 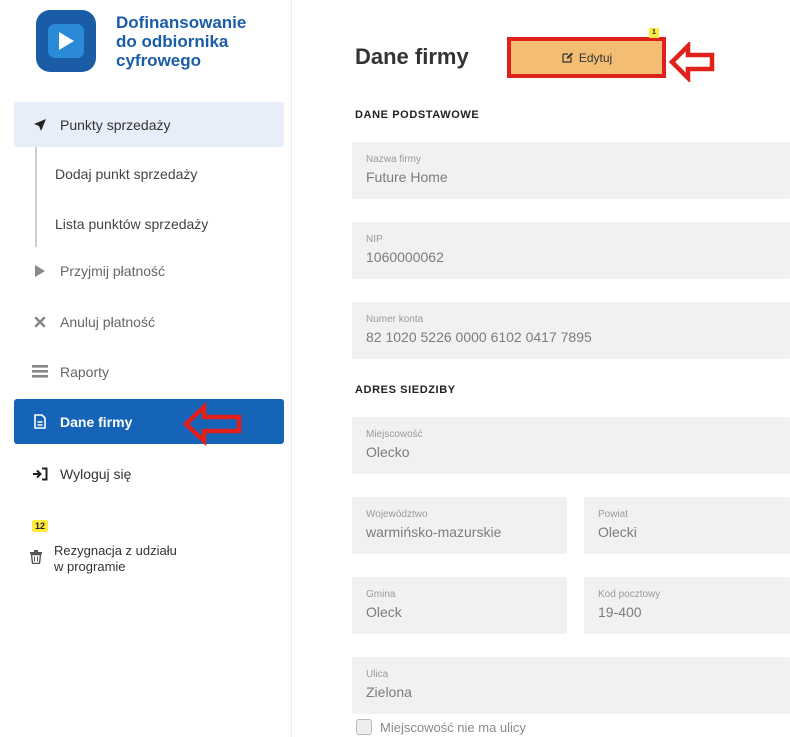 What do you see at coordinates (96, 421) in the screenshot?
I see `sidebar-item-label: Dane firmy` at bounding box center [96, 421].